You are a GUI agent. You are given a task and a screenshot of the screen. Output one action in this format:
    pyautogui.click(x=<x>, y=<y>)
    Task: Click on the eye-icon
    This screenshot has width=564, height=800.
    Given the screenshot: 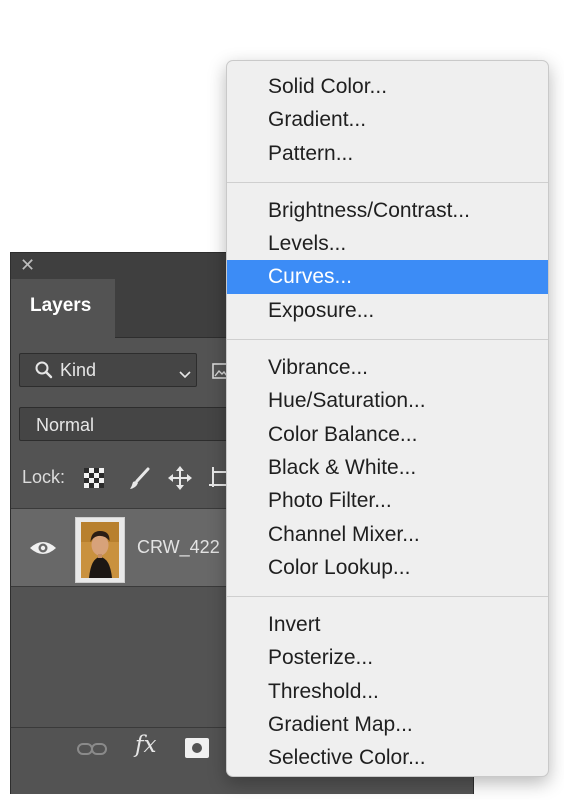 What is the action you would take?
    pyautogui.click(x=43, y=550)
    